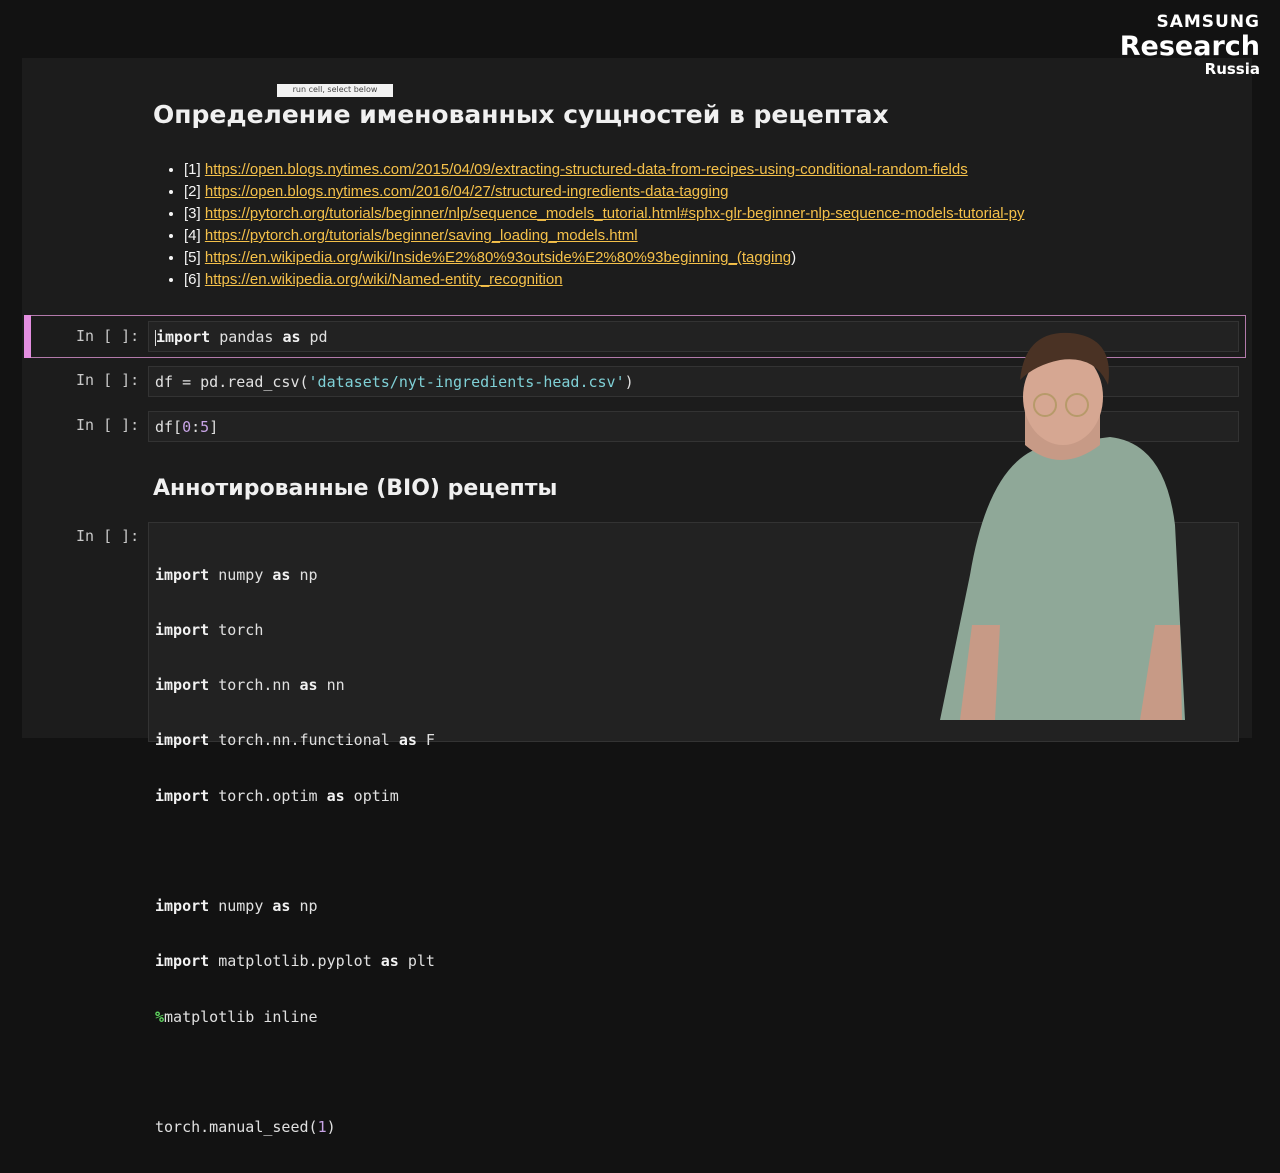  Describe the element at coordinates (192, 213) in the screenshot. I see `reference-number: [3]` at that location.